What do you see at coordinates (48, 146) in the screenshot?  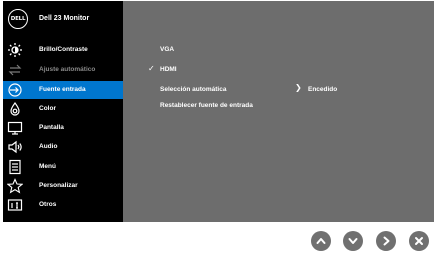 I see `menu-label: Audio` at bounding box center [48, 146].